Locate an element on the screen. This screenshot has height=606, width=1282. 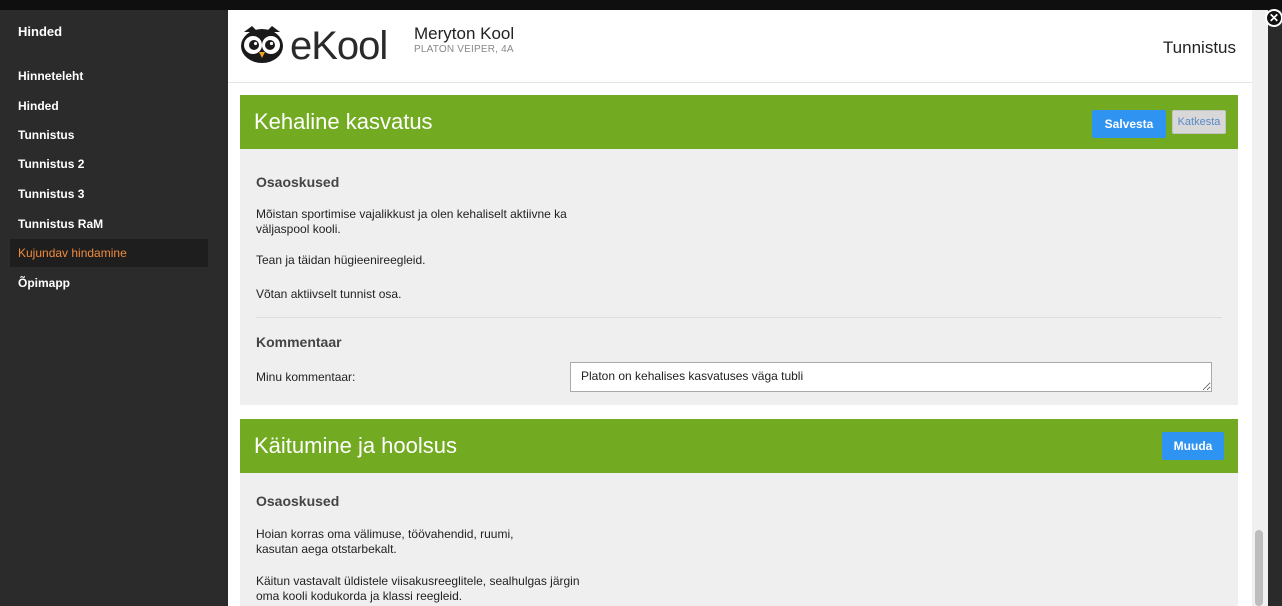
save-button: Salvesta is located at coordinates (1129, 124).